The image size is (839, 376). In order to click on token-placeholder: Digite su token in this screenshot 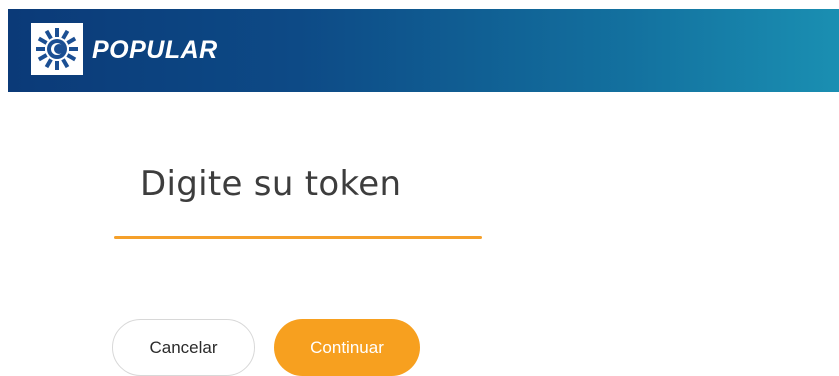, I will do `click(270, 184)`.